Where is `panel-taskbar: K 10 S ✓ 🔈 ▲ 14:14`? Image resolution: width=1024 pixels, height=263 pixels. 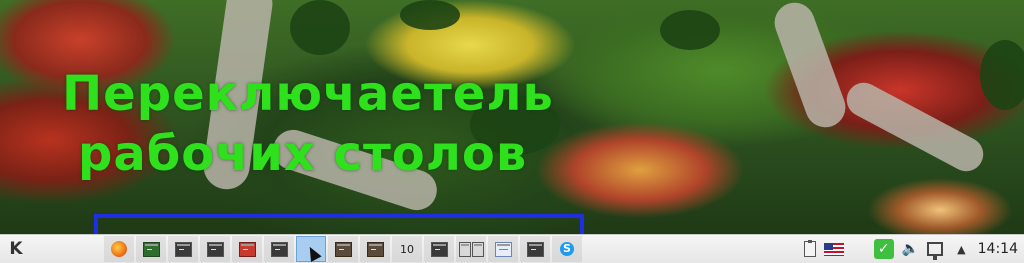
panel-taskbar: K 10 S ✓ 🔈 ▲ 14:14 is located at coordinates (512, 248).